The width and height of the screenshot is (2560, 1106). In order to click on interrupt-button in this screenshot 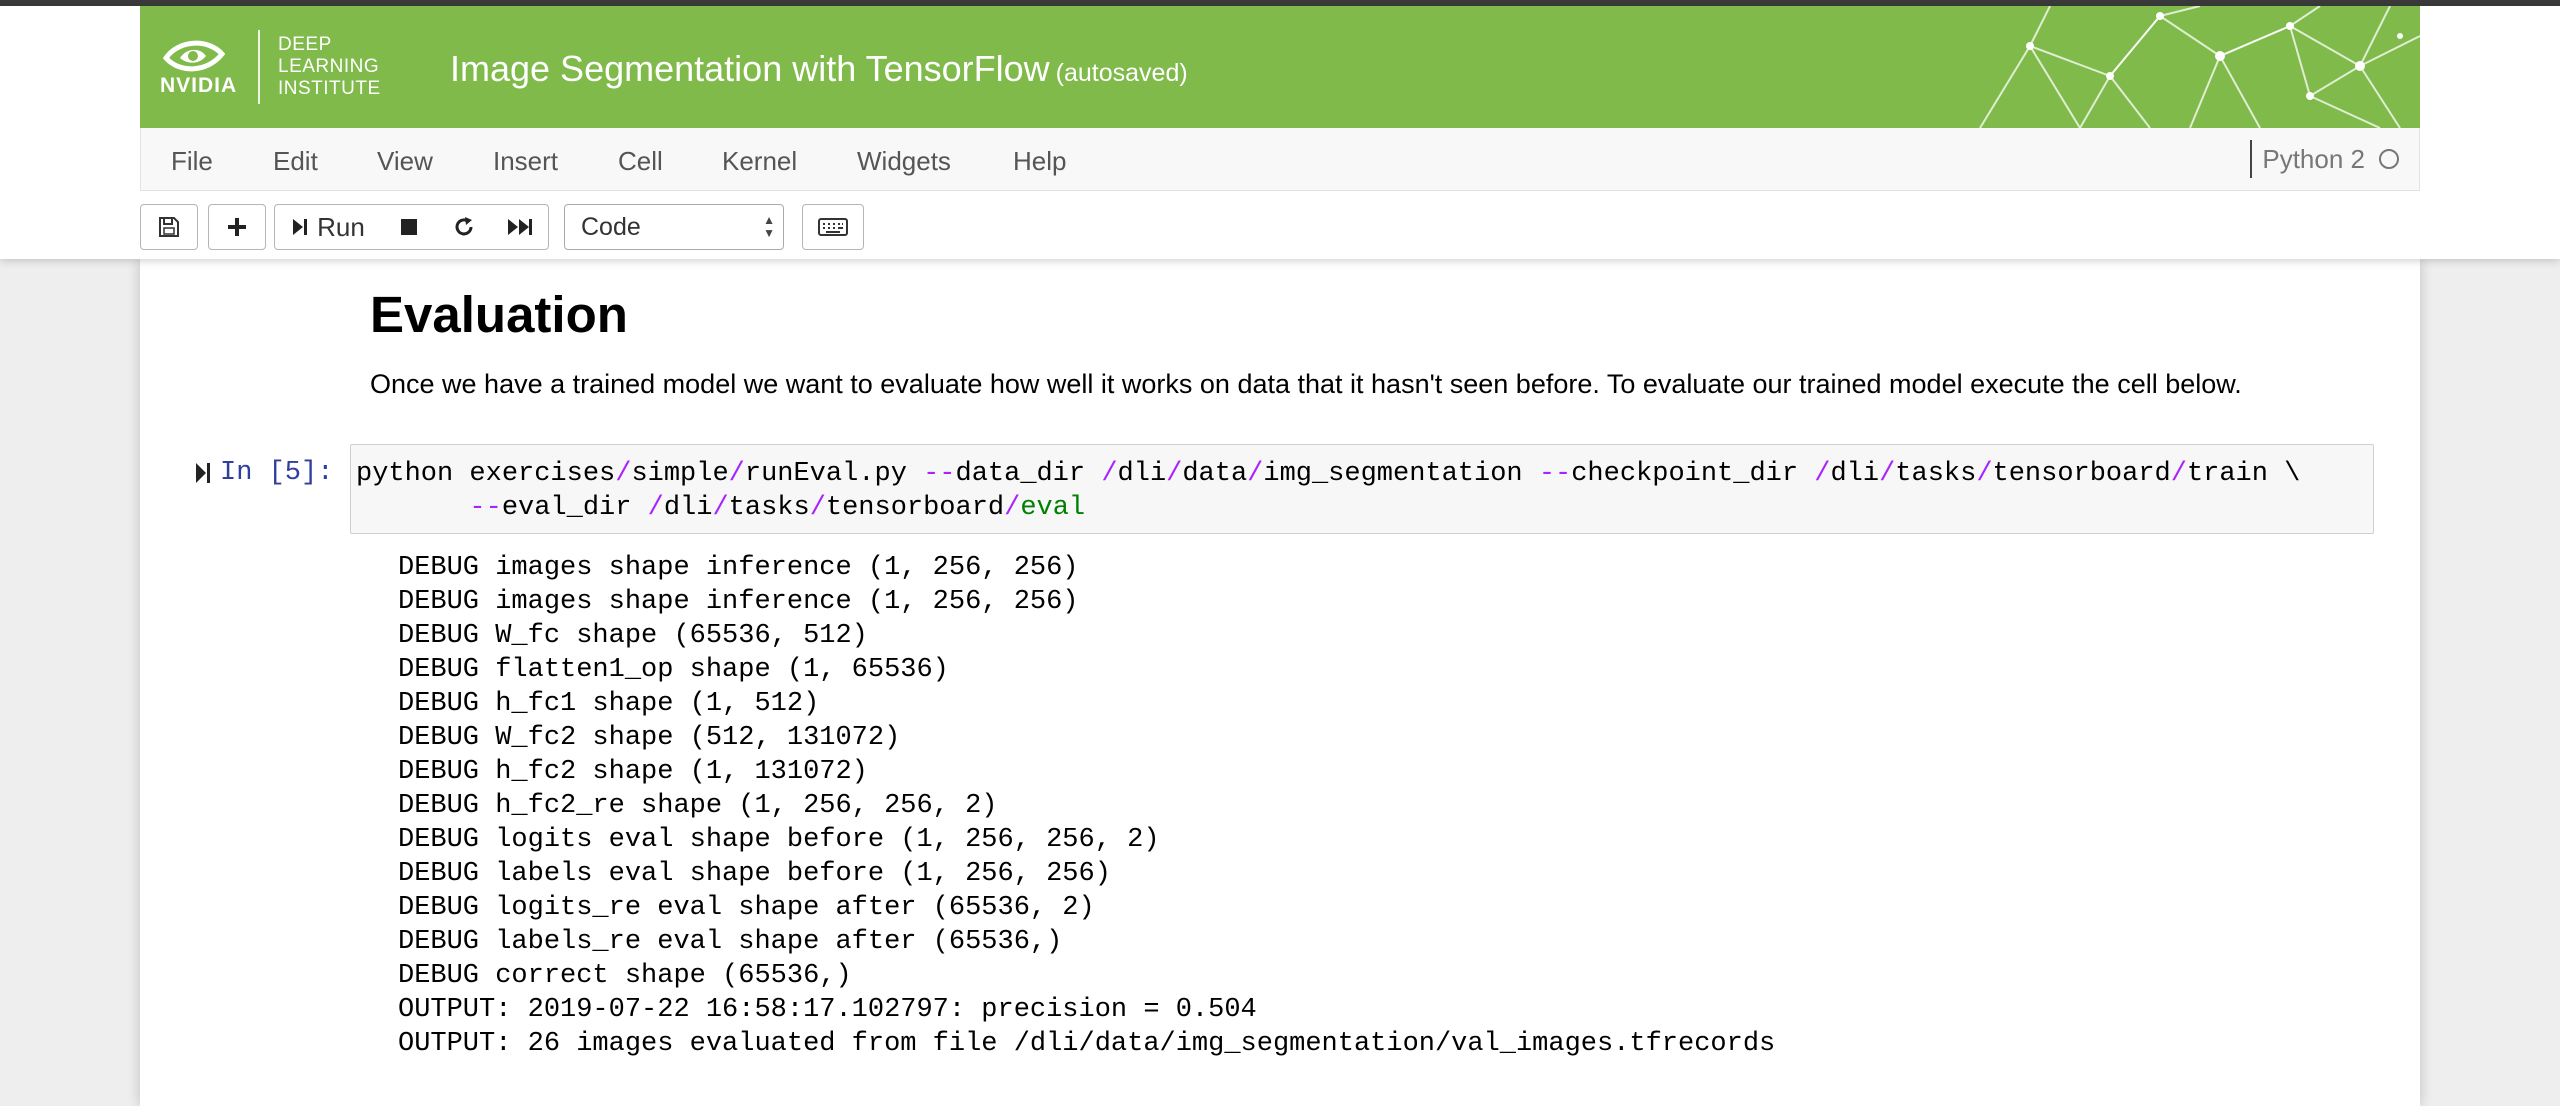, I will do `click(409, 227)`.